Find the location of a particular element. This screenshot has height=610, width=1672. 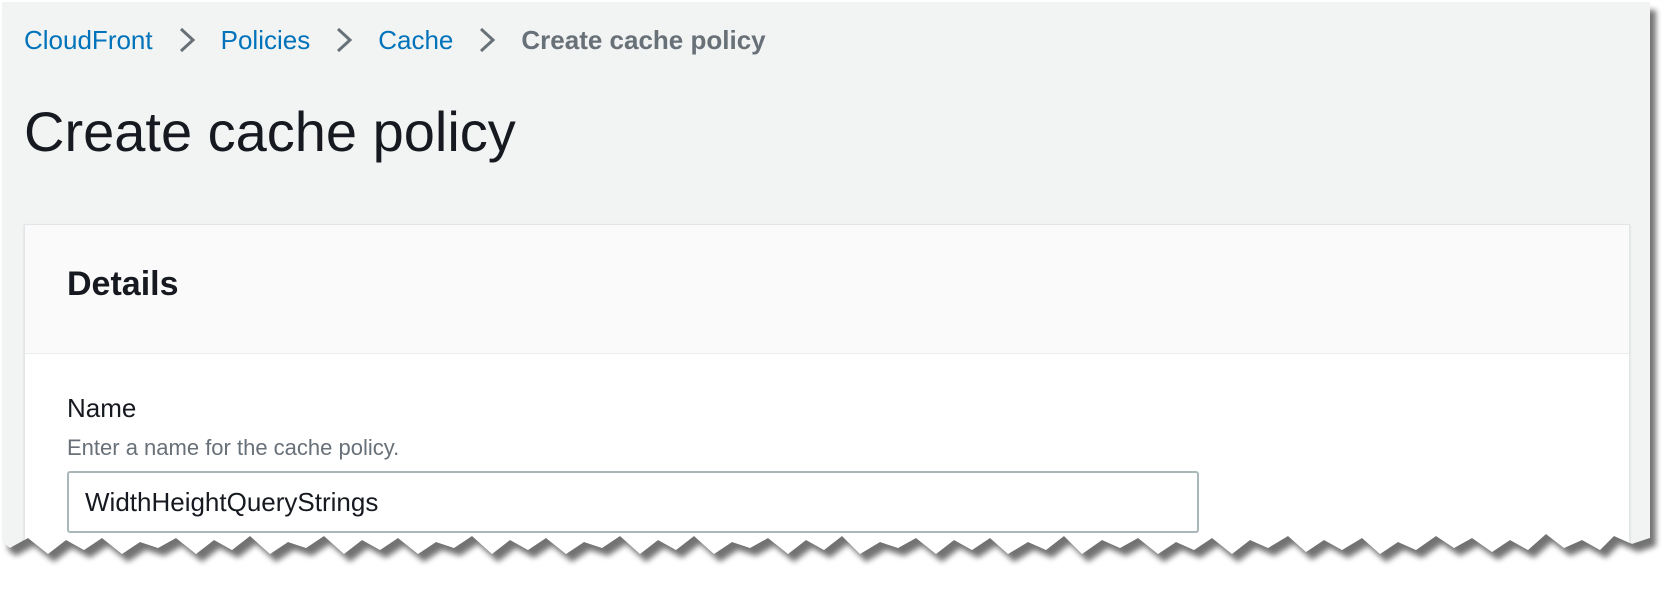

breadcrumb-cache-link: Cache is located at coordinates (415, 40).